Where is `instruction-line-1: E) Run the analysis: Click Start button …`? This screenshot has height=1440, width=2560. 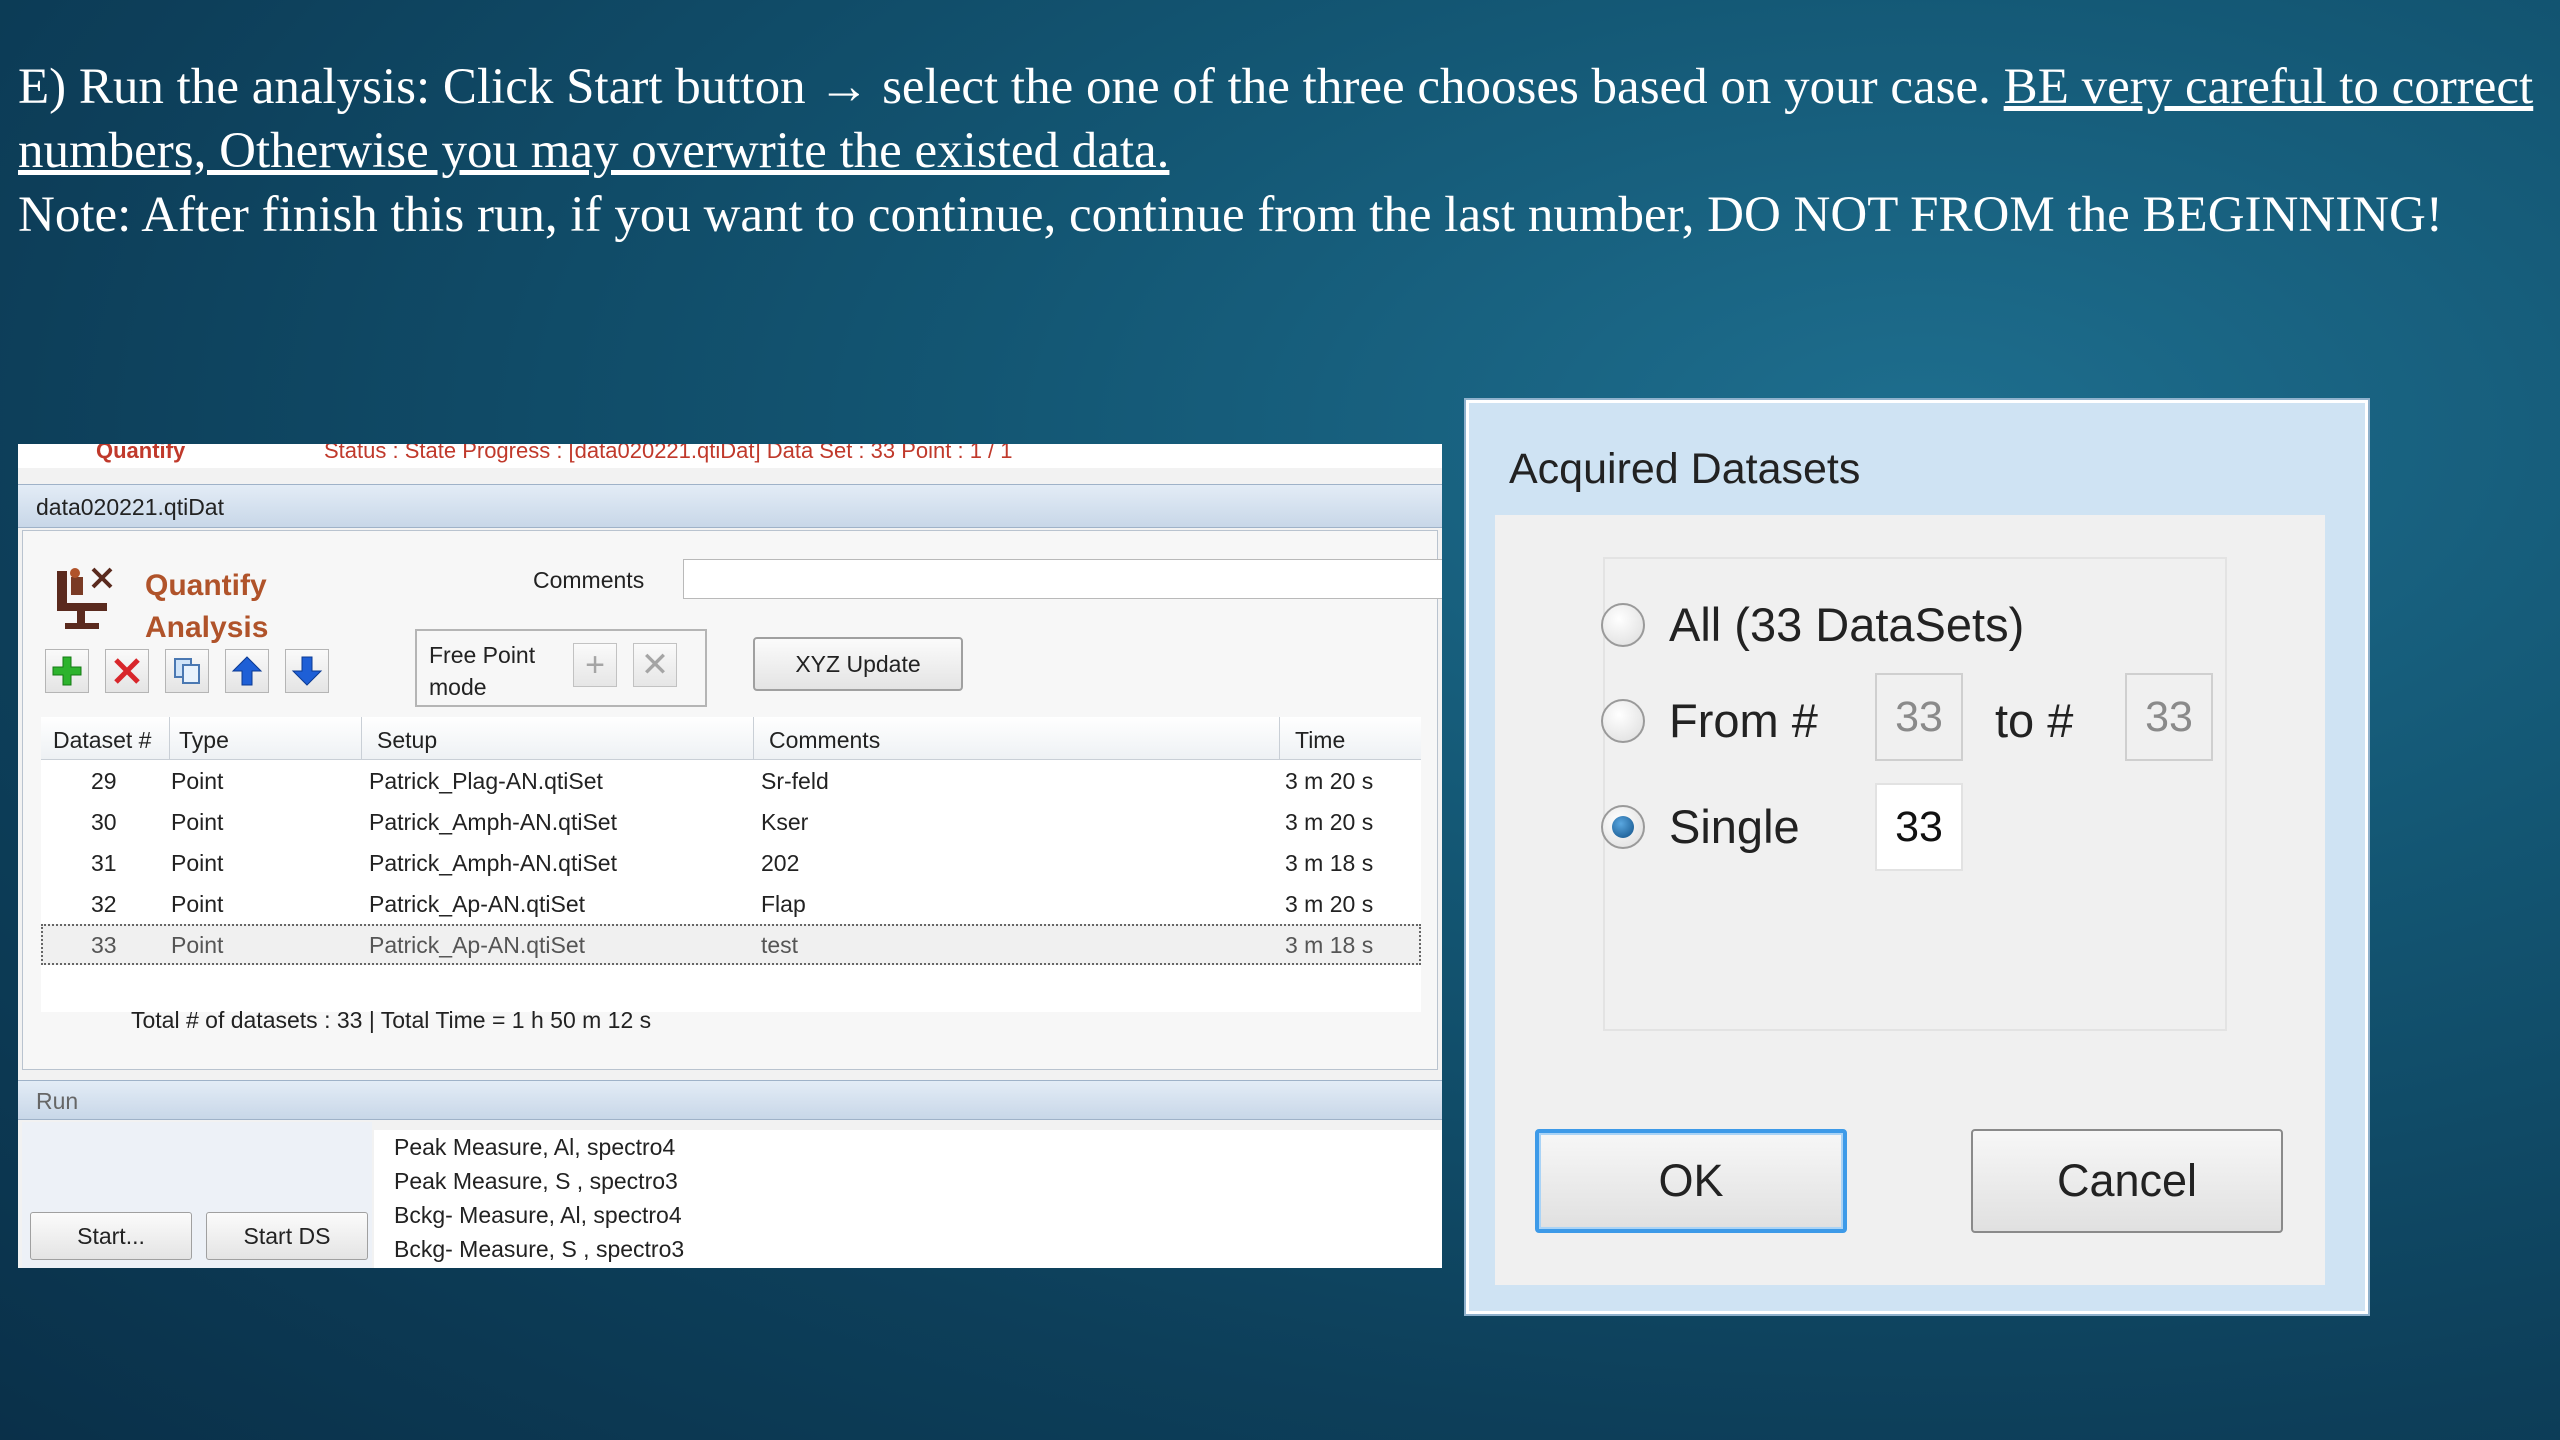 instruction-line-1: E) Run the analysis: Click Start button … is located at coordinates (1011, 87).